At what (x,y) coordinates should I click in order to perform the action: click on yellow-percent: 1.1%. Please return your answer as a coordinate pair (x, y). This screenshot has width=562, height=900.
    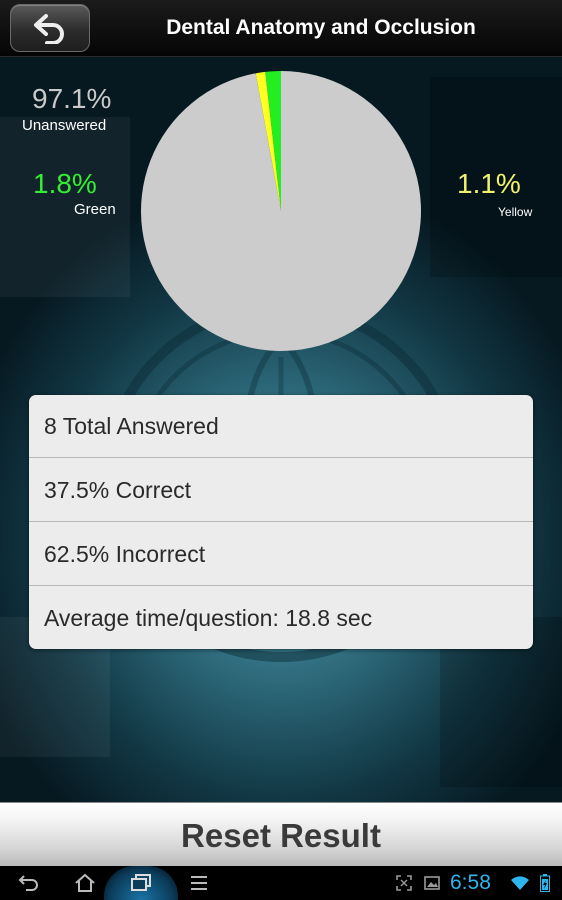
    Looking at the image, I should click on (489, 183).